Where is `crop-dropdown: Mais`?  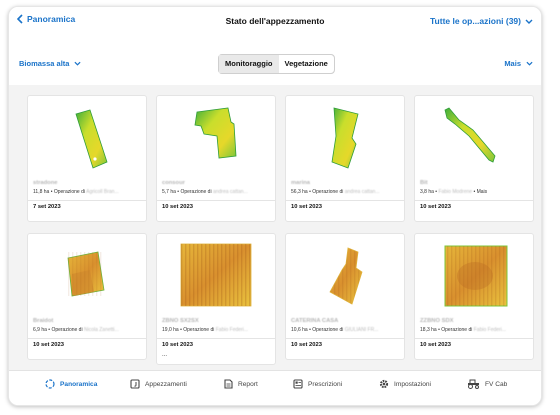
crop-dropdown: Mais is located at coordinates (518, 63).